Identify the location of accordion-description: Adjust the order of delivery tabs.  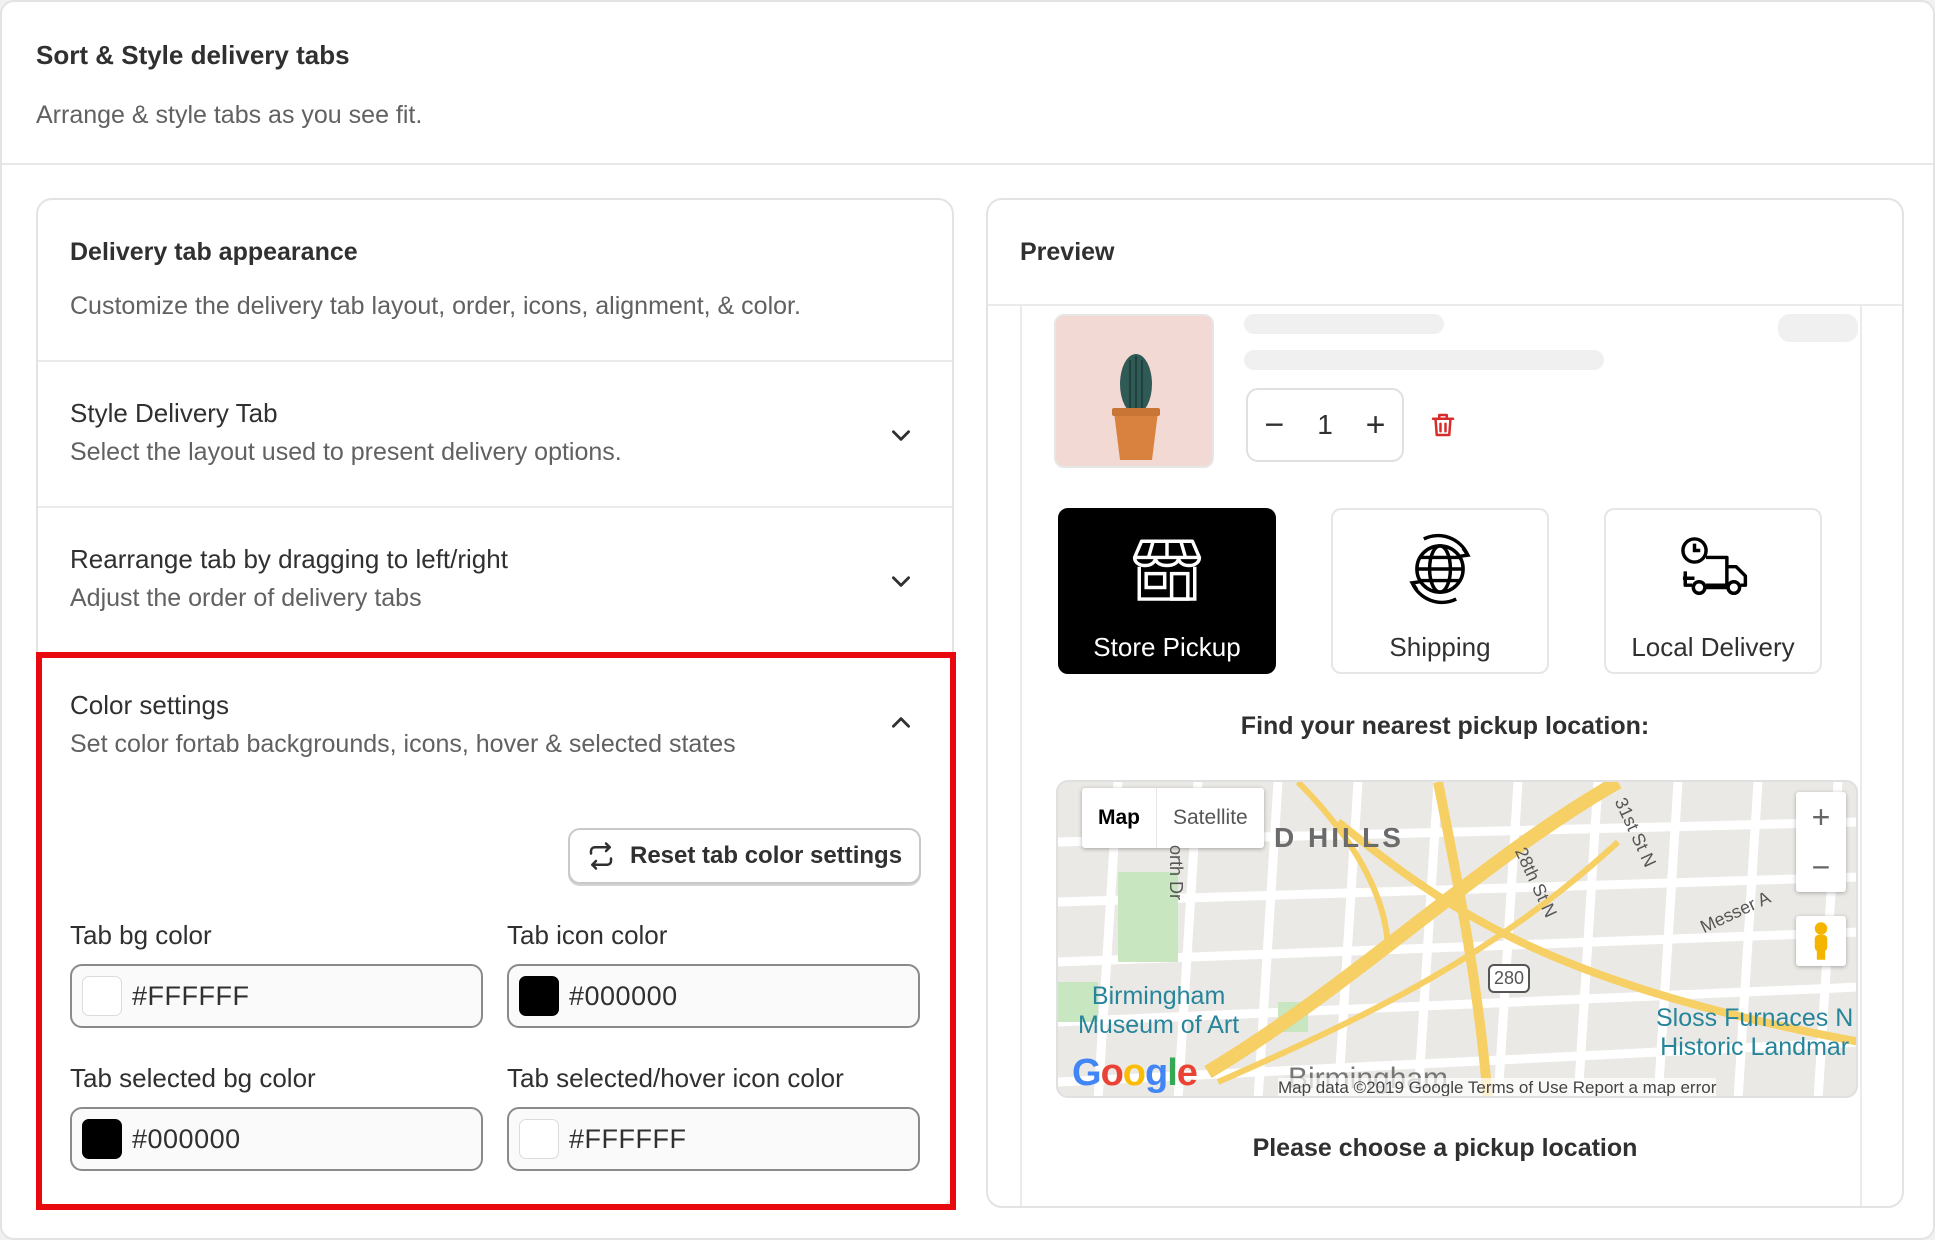
(246, 598).